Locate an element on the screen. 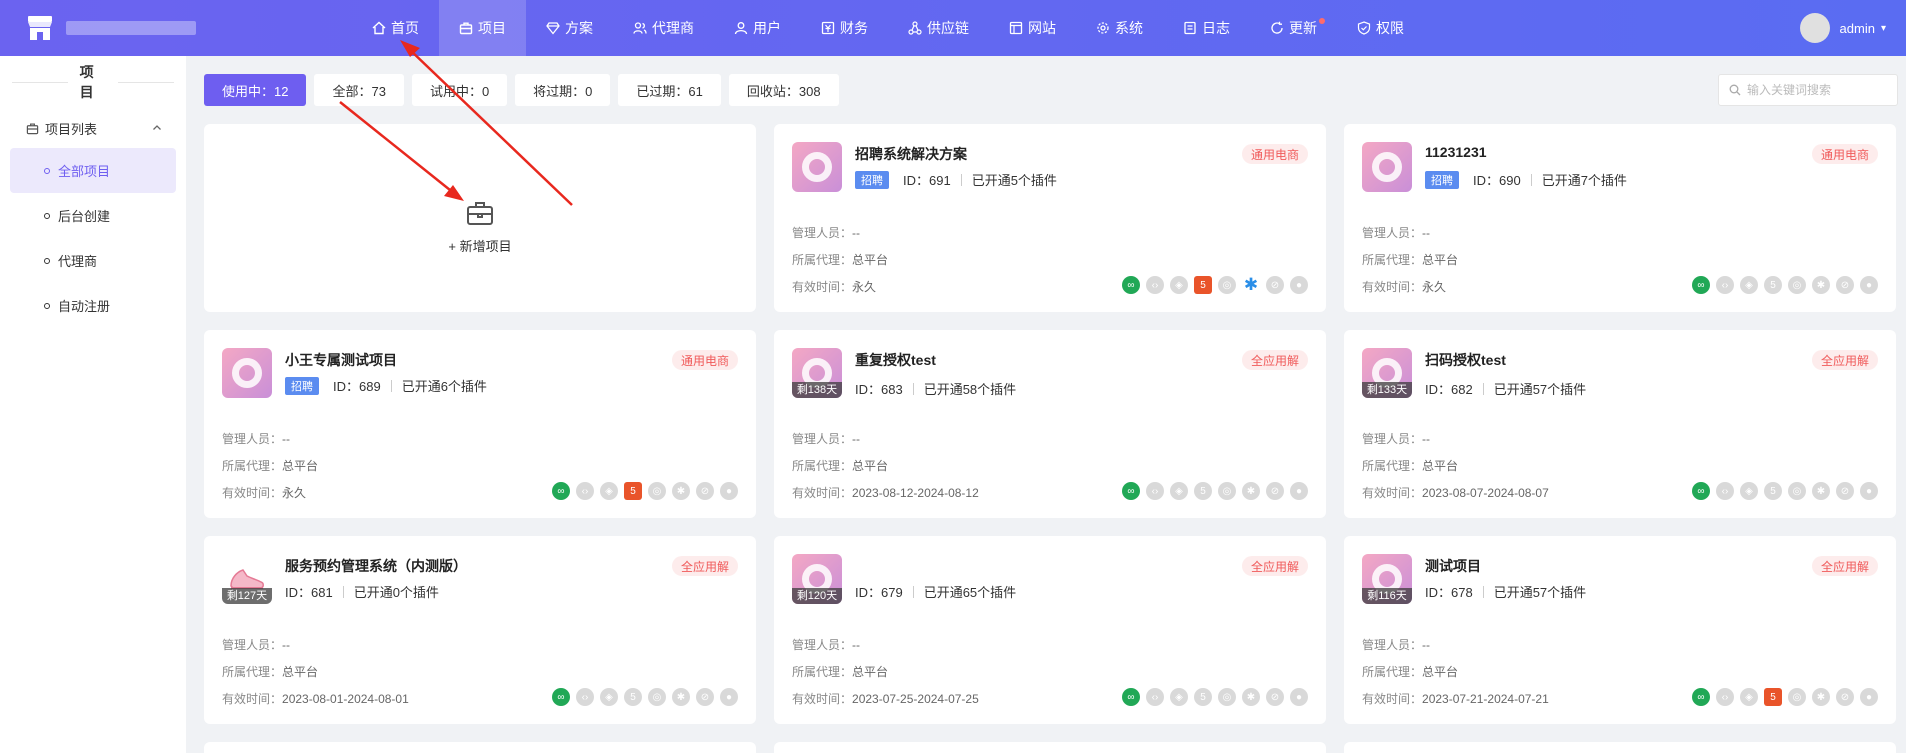  search-input is located at coordinates (1817, 90).